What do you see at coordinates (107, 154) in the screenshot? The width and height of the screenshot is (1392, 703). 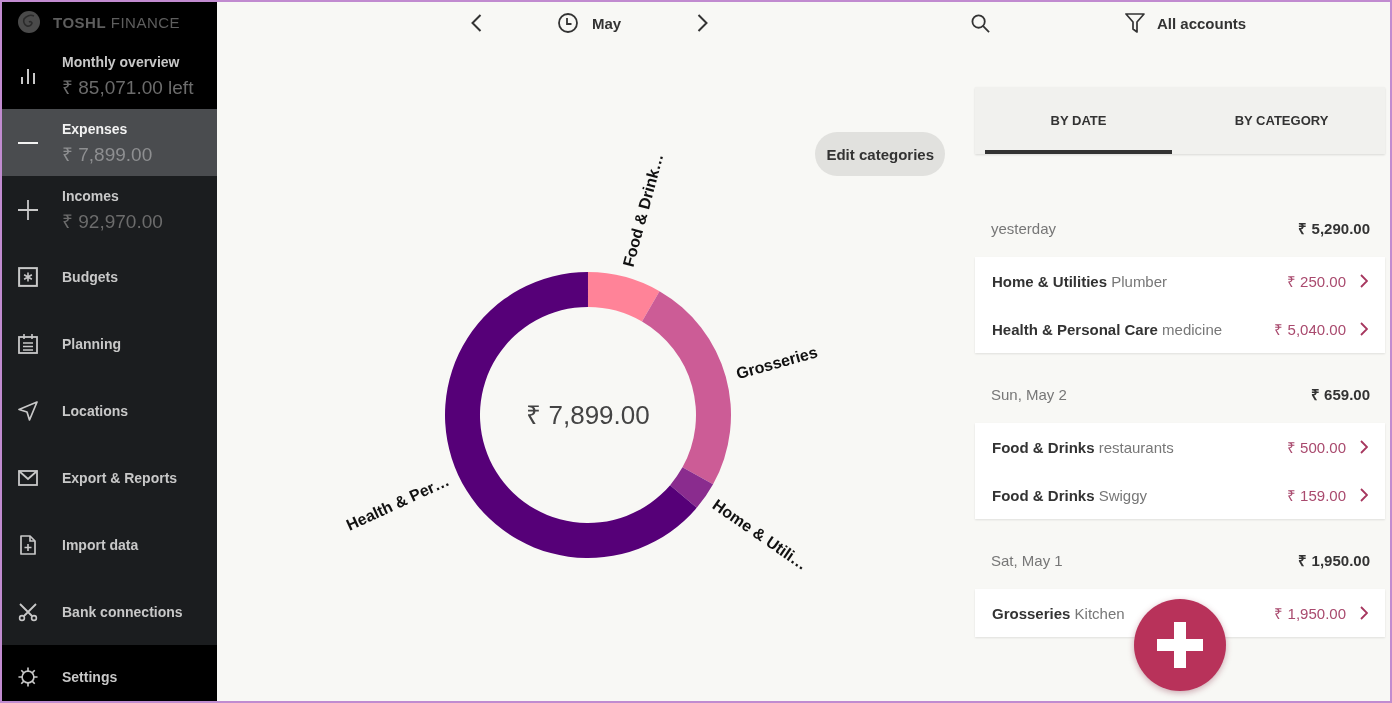 I see `sidebar-item-amount: ₹ 7,899.00` at bounding box center [107, 154].